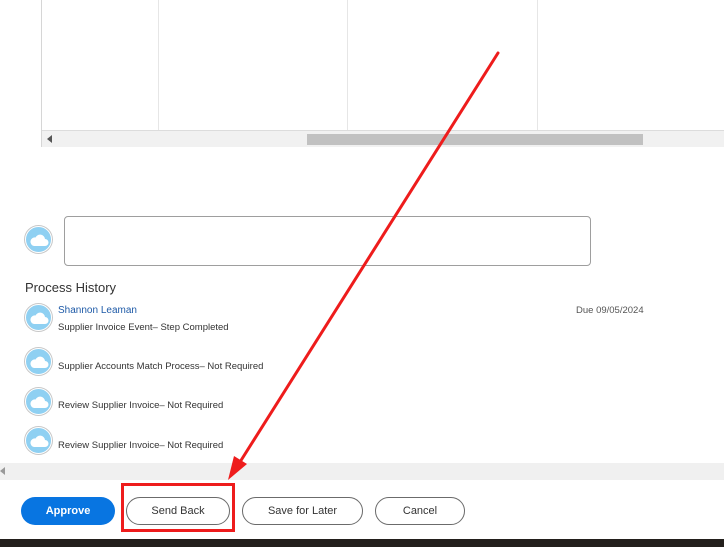 This screenshot has width=724, height=547. I want to click on footer-bar, so click(362, 543).